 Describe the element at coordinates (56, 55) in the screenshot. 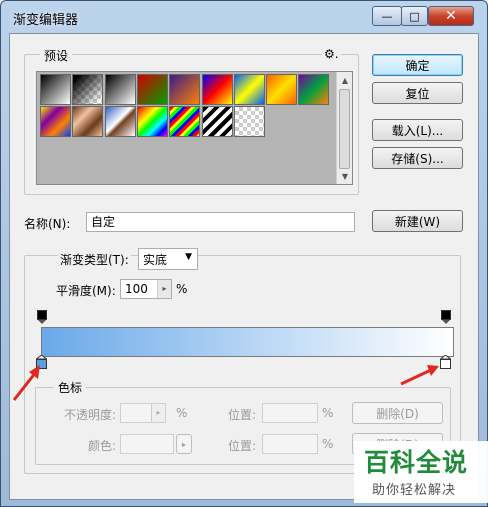

I see `presets-legend: 预设` at that location.